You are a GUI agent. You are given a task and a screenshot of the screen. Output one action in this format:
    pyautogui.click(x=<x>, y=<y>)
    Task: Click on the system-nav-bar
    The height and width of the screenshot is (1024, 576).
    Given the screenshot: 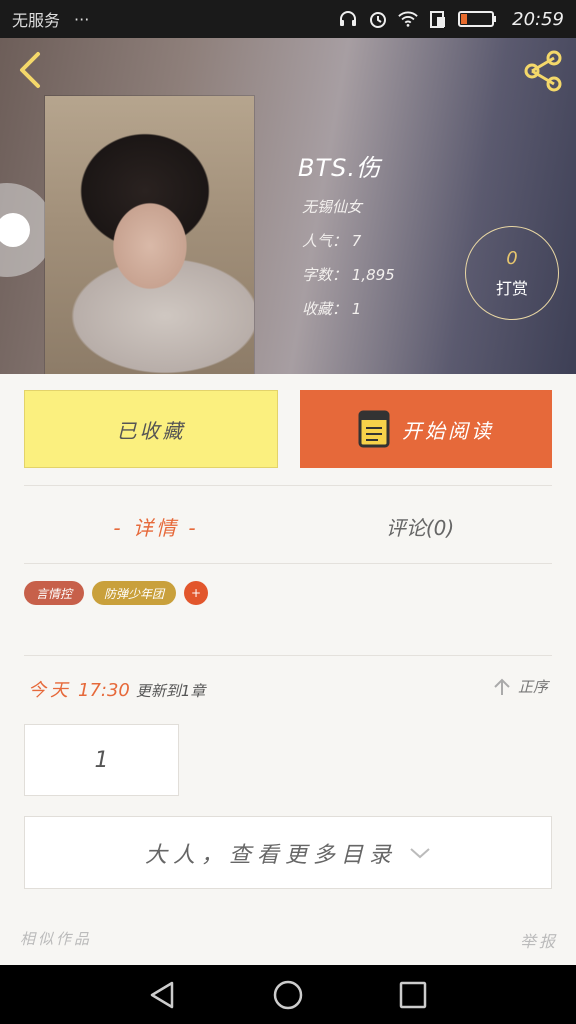 What is the action you would take?
    pyautogui.click(x=288, y=994)
    